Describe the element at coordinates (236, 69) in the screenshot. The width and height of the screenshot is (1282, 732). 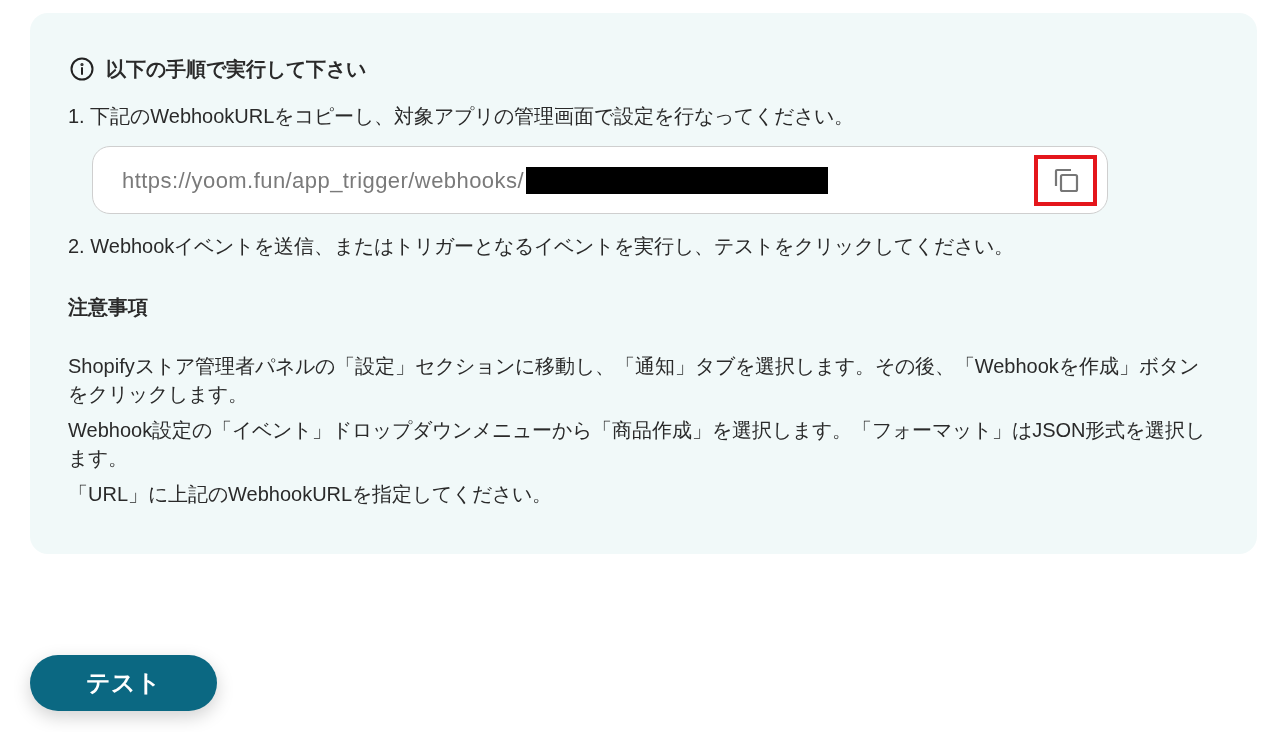
I see `instructions-title: 以下の手順で実行して下さい` at that location.